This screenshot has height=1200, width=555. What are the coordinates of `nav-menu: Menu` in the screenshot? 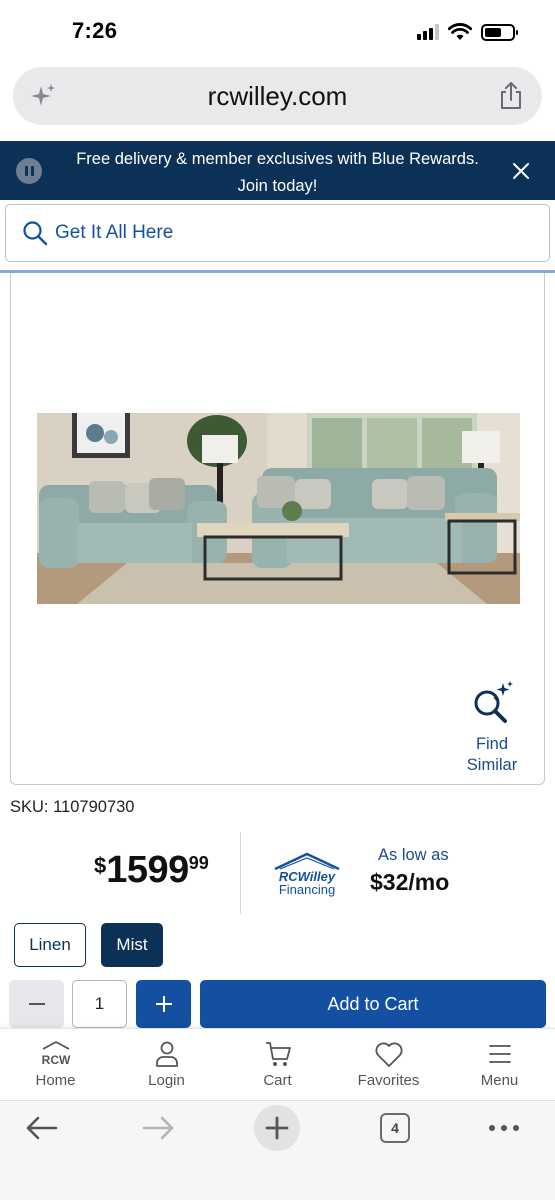 It's located at (499, 1065).